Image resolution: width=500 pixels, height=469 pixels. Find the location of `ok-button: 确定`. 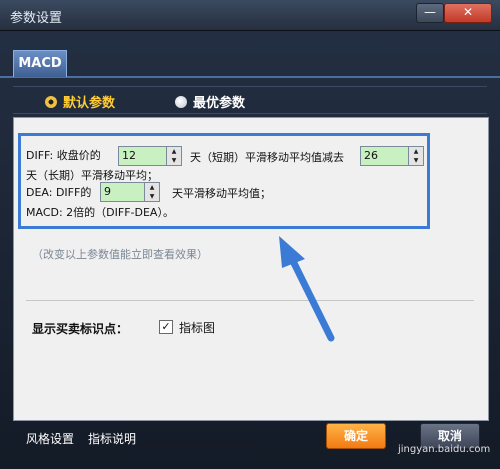

ok-button: 确定 is located at coordinates (356, 436).